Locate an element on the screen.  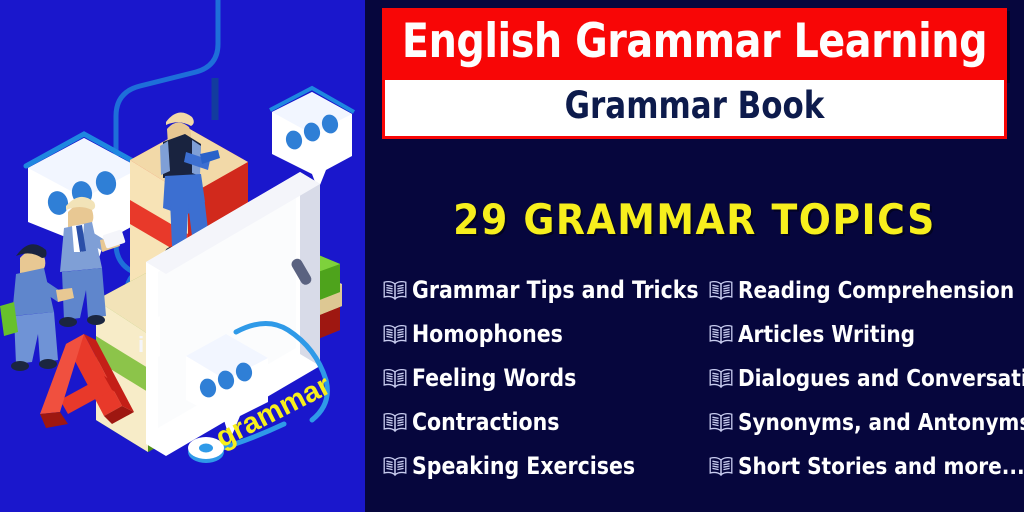
topic-item: Reading Comprehension is located at coordinates (866, 290).